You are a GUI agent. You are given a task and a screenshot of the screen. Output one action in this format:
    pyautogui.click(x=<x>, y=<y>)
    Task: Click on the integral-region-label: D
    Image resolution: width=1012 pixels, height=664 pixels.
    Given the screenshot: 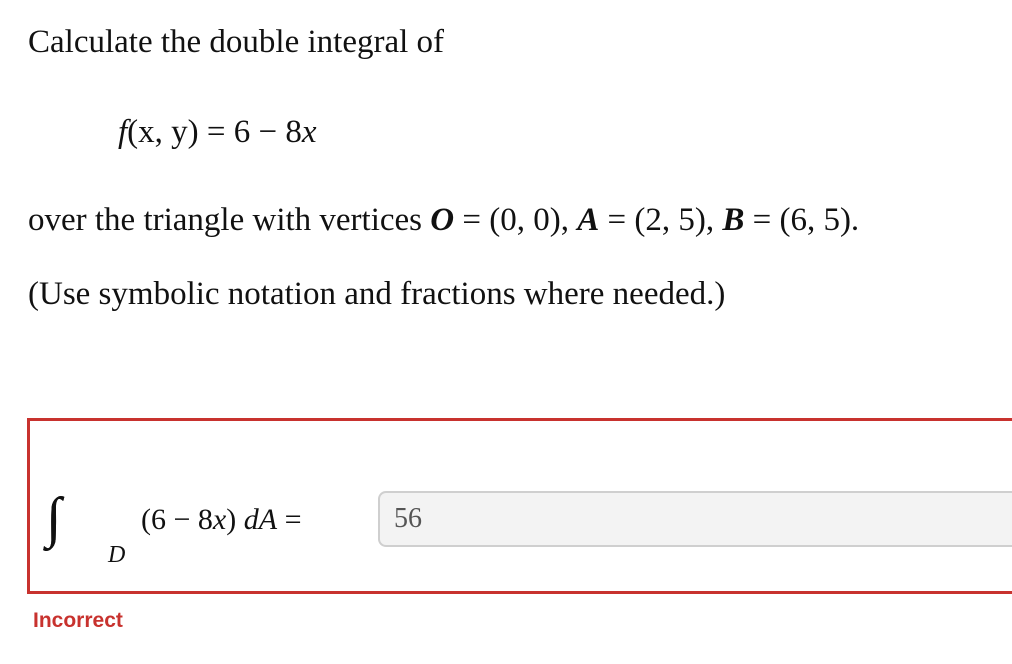 What is the action you would take?
    pyautogui.click(x=117, y=555)
    